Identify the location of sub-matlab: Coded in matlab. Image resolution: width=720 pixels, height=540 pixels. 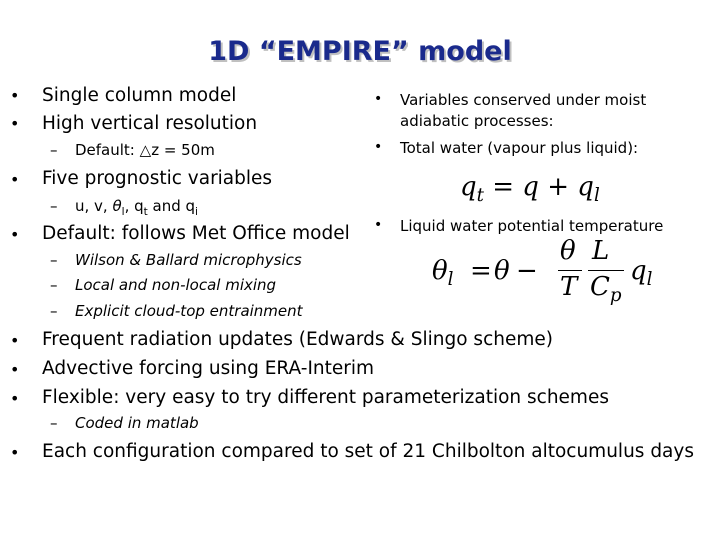
(137, 423).